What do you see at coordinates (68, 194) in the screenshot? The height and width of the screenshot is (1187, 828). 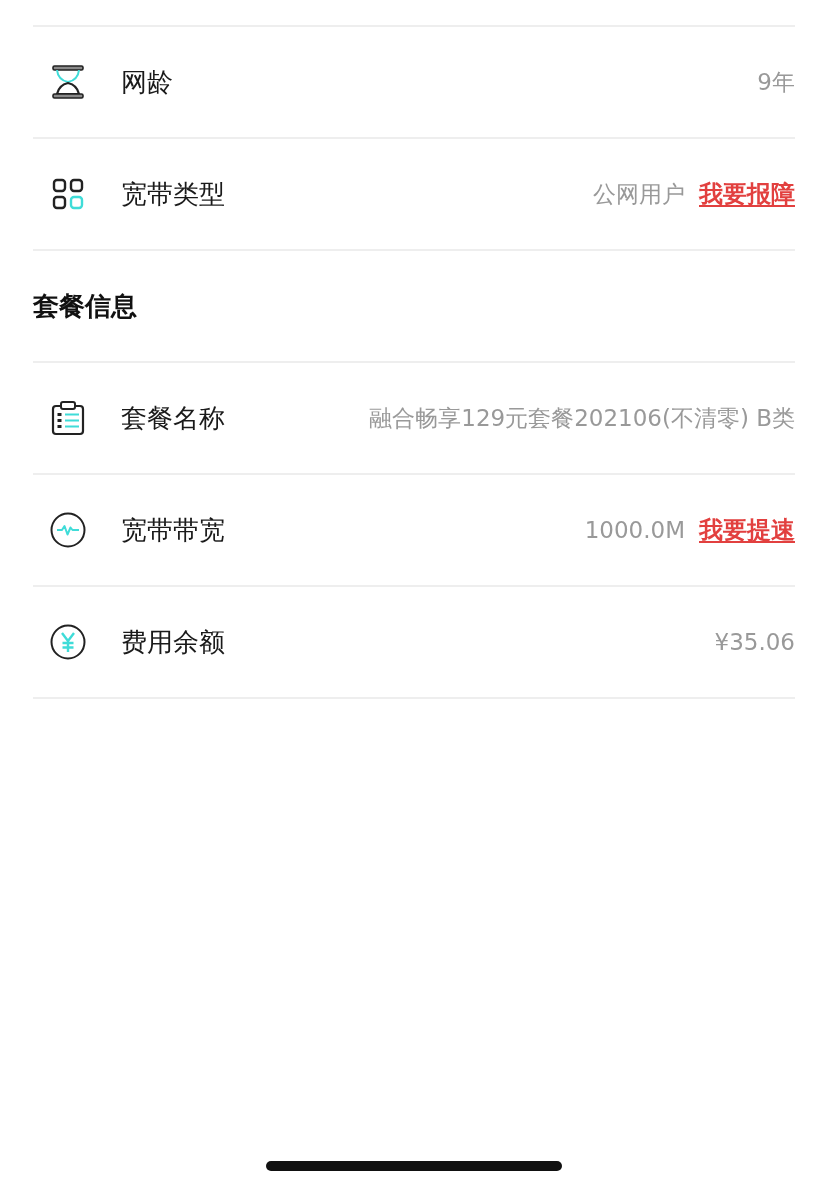 I see `grid-icon` at bounding box center [68, 194].